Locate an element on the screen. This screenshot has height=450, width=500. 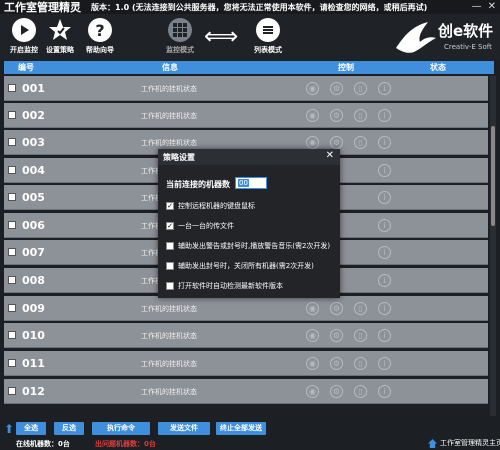
row-id: 010 is located at coordinates (33, 335).